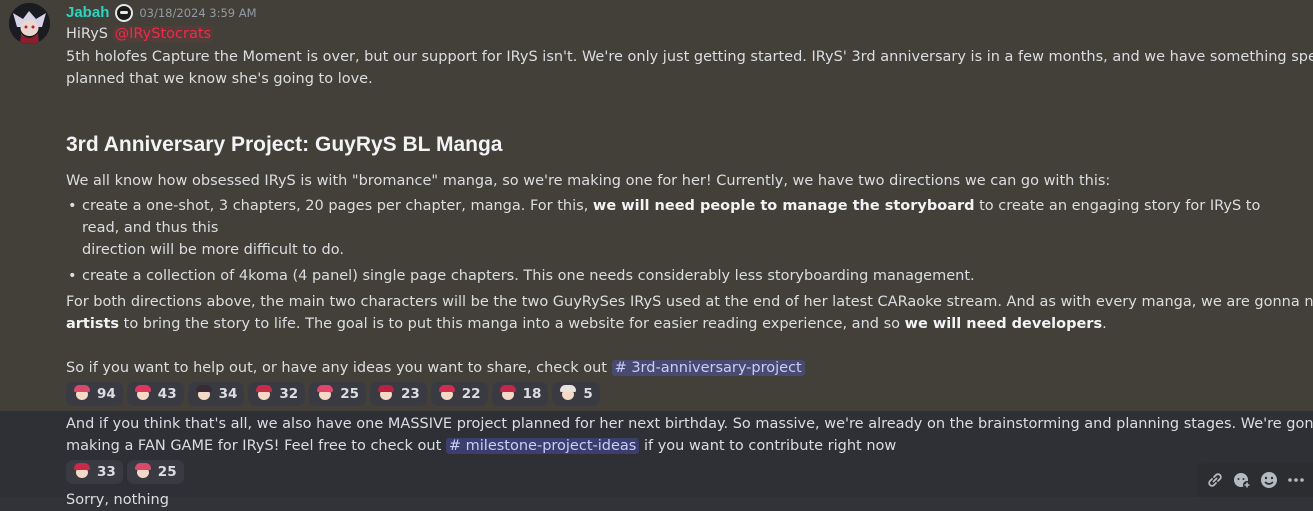 This screenshot has height=511, width=1313. I want to click on para2-bold-developers: we will need developers, so click(1003, 324).